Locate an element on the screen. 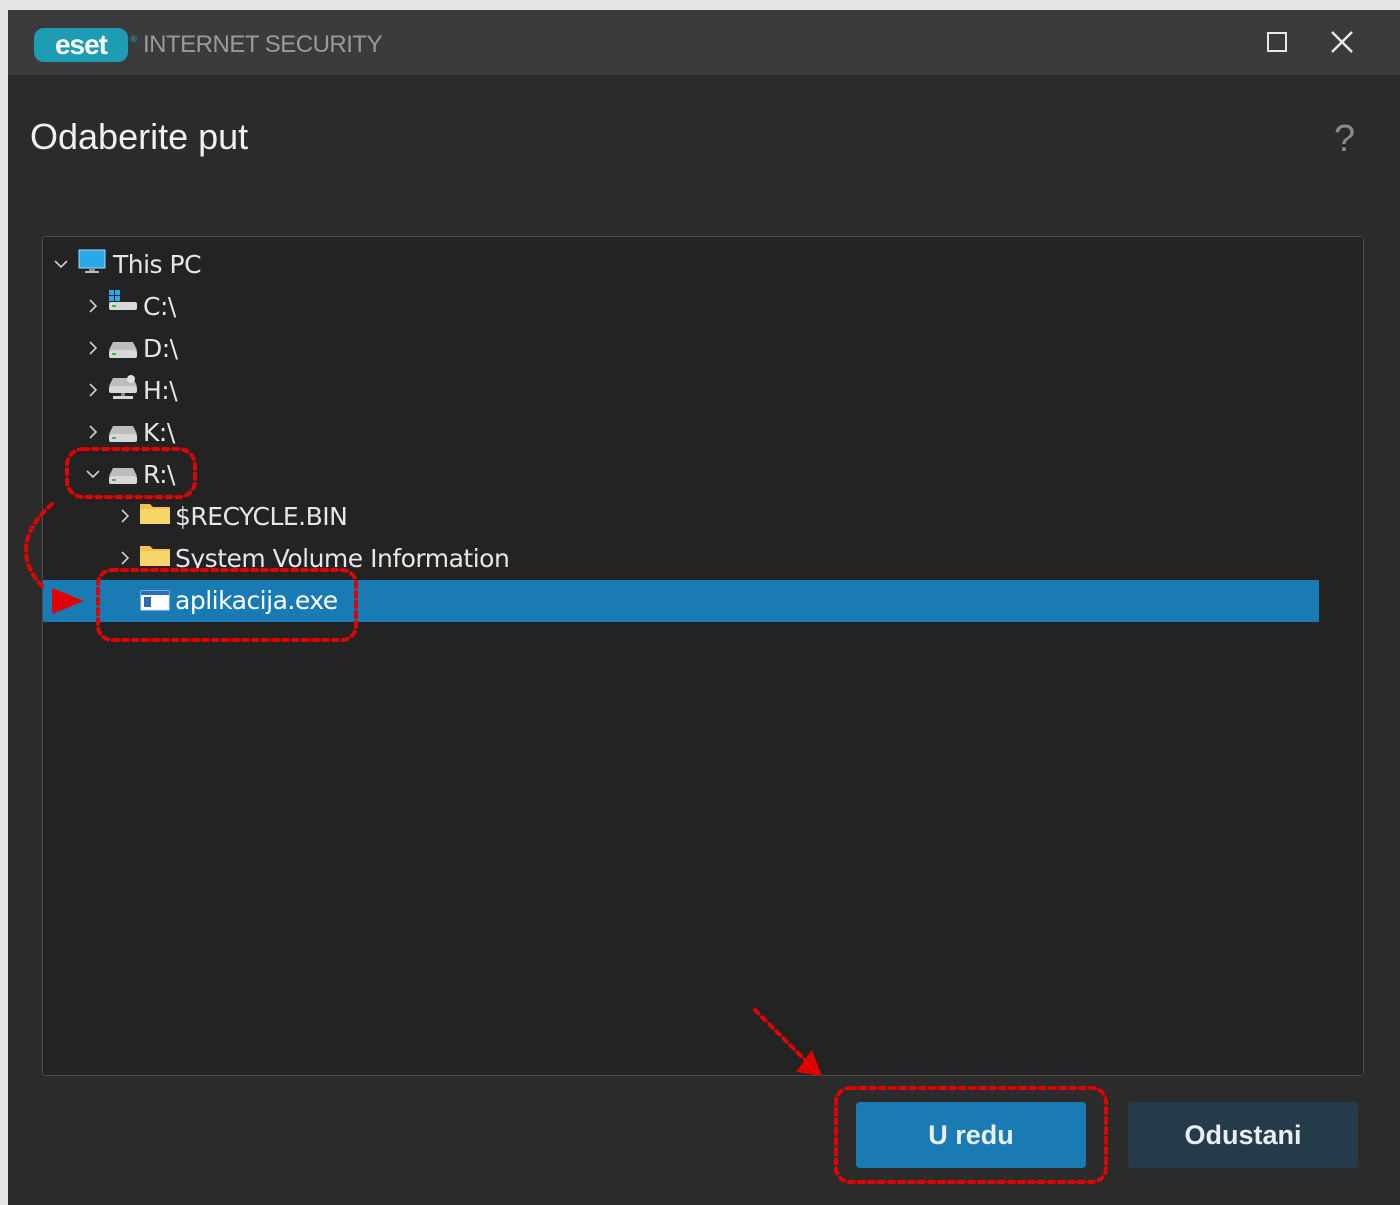 This screenshot has width=1400, height=1205. computer-icon is located at coordinates (92, 261).